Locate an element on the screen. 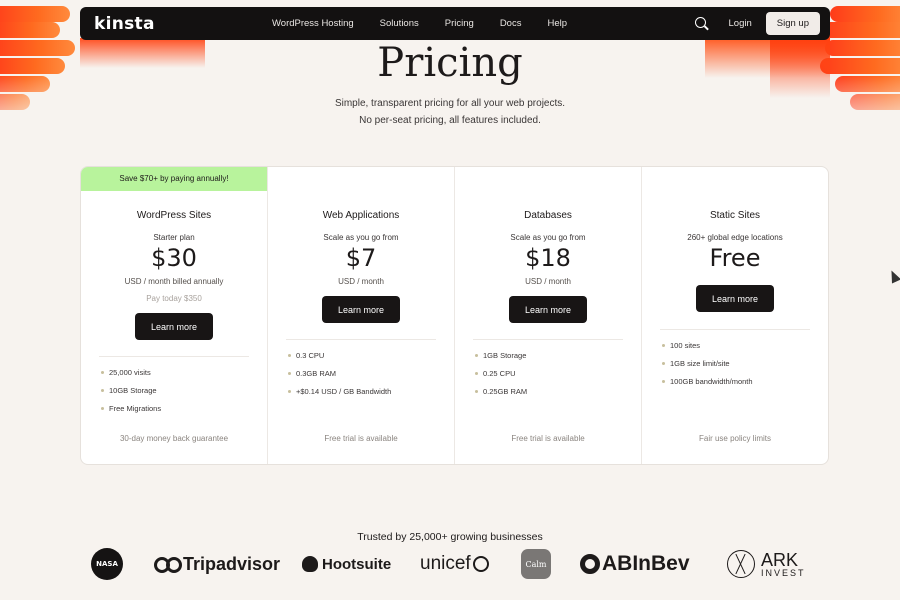 The height and width of the screenshot is (600, 900). feature-text: 100 sites is located at coordinates (685, 346).